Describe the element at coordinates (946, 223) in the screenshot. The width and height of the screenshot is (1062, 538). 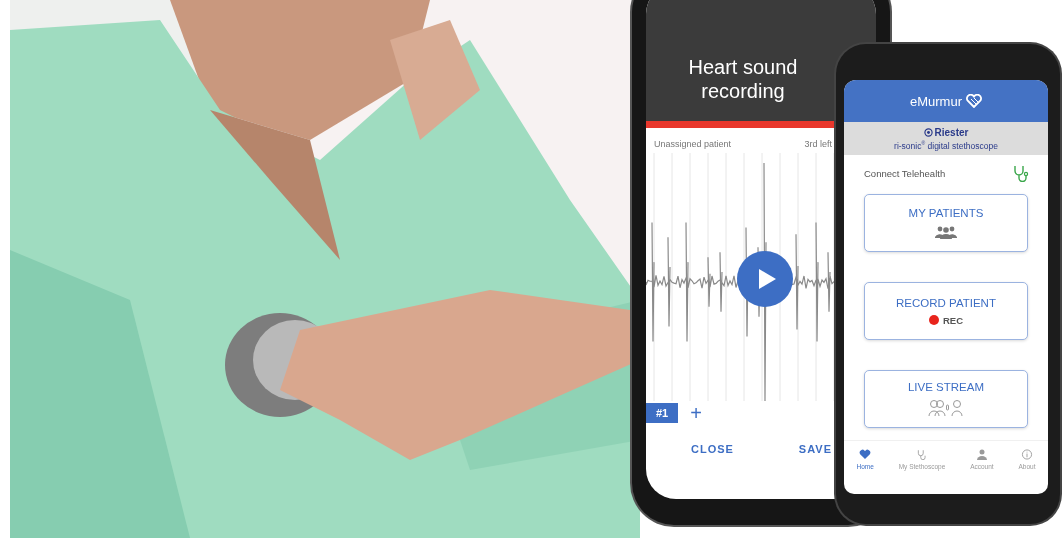
I see `menu-card: MY PATIENTS` at that location.